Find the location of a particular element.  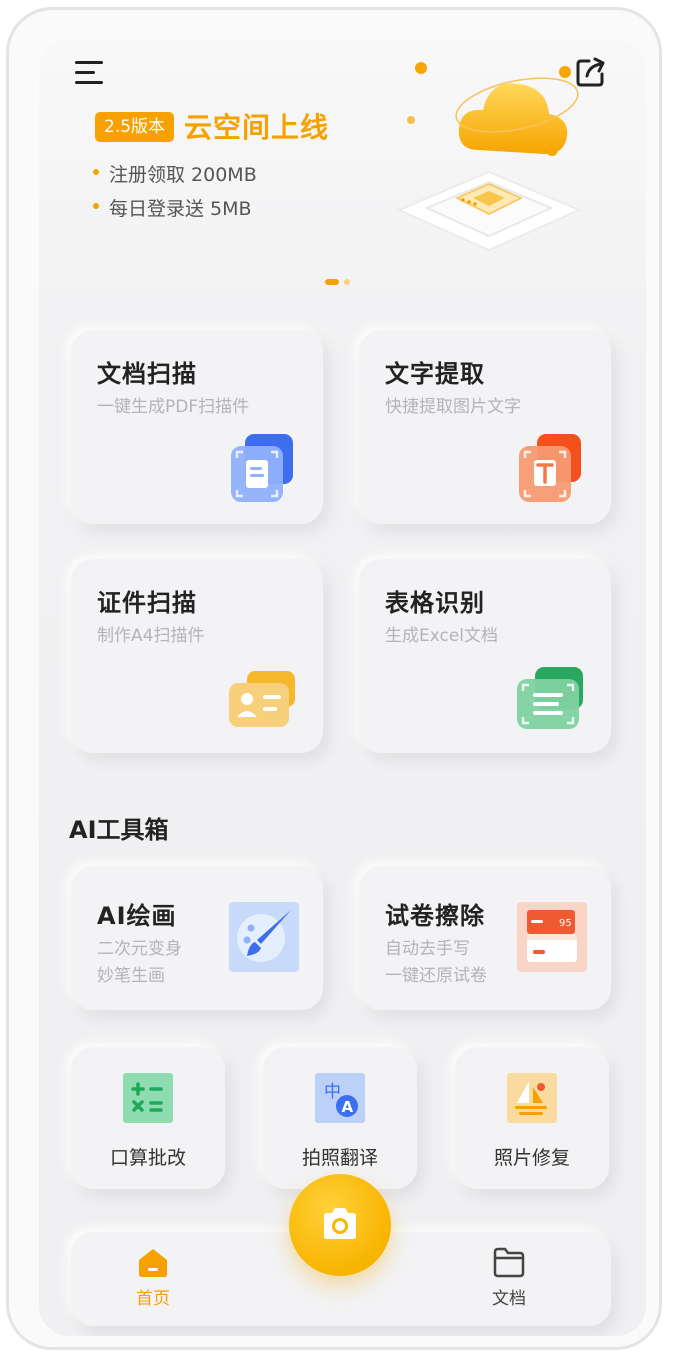

table-recognition-icon is located at coordinates (550, 698).